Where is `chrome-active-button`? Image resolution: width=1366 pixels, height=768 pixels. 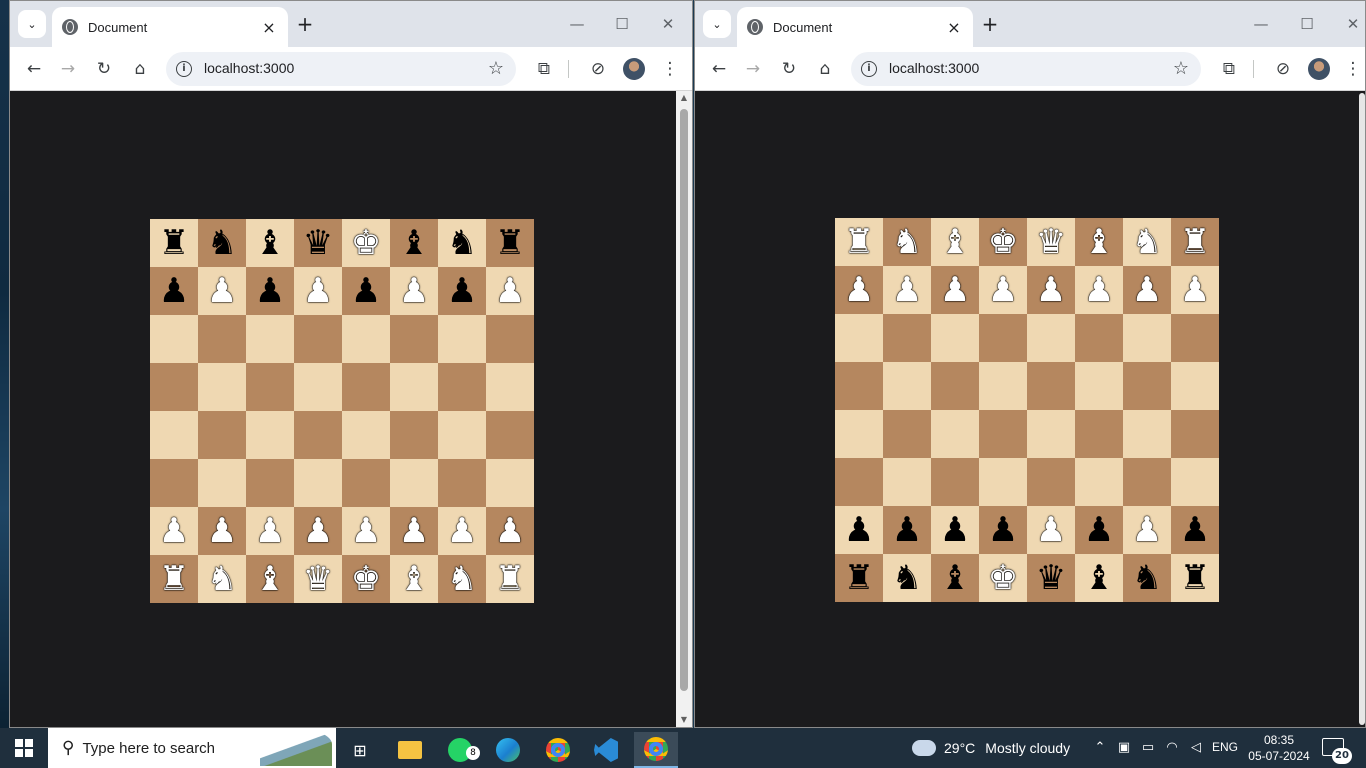
chrome-active-button is located at coordinates (656, 750).